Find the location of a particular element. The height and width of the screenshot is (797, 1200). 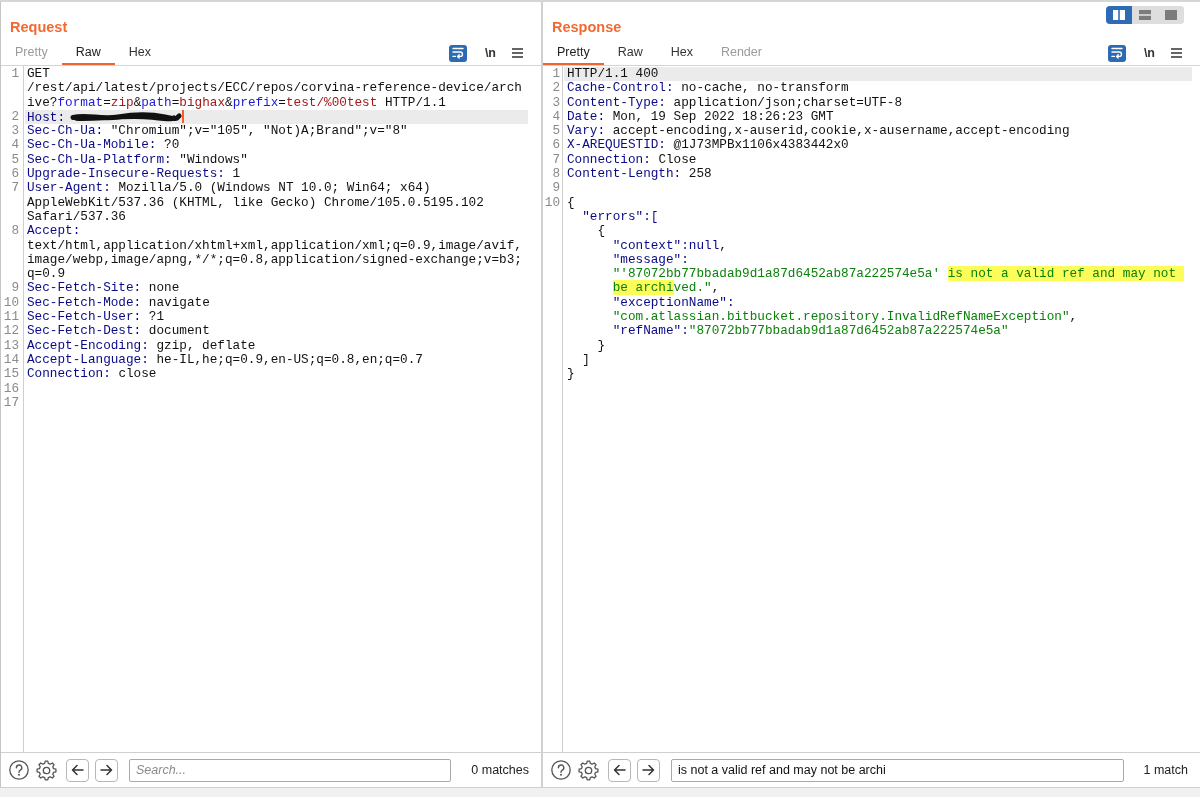

code-text: ved." is located at coordinates (692, 288).